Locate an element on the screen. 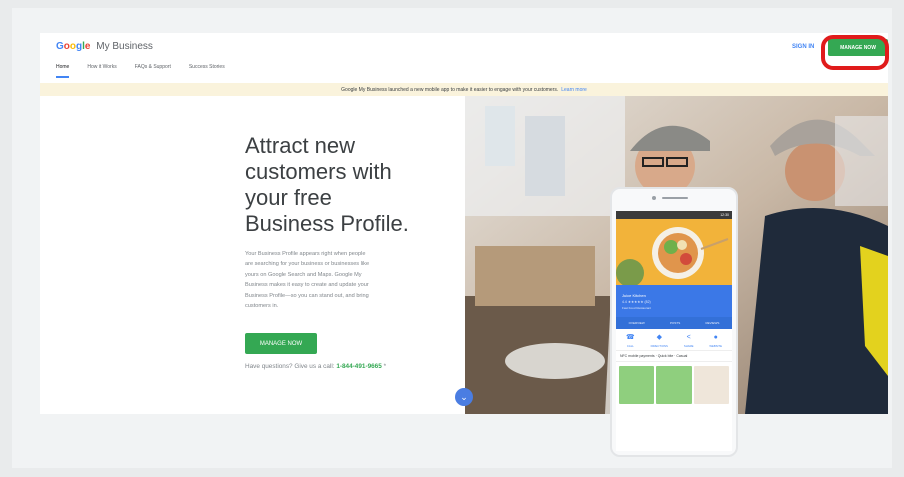 The width and height of the screenshot is (904, 477). hero-heading-line: Attract new is located at coordinates (300, 145).